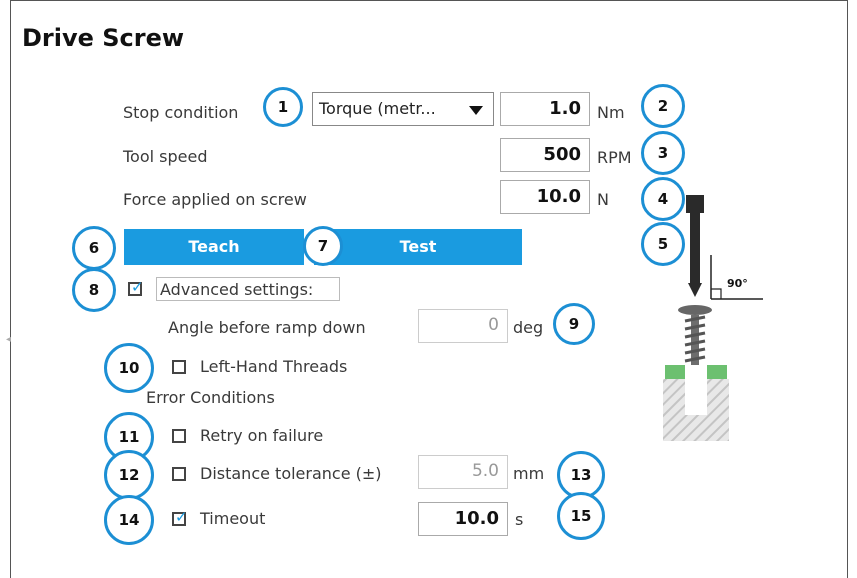  What do you see at coordinates (129, 475) in the screenshot?
I see `callout-12: 12` at bounding box center [129, 475].